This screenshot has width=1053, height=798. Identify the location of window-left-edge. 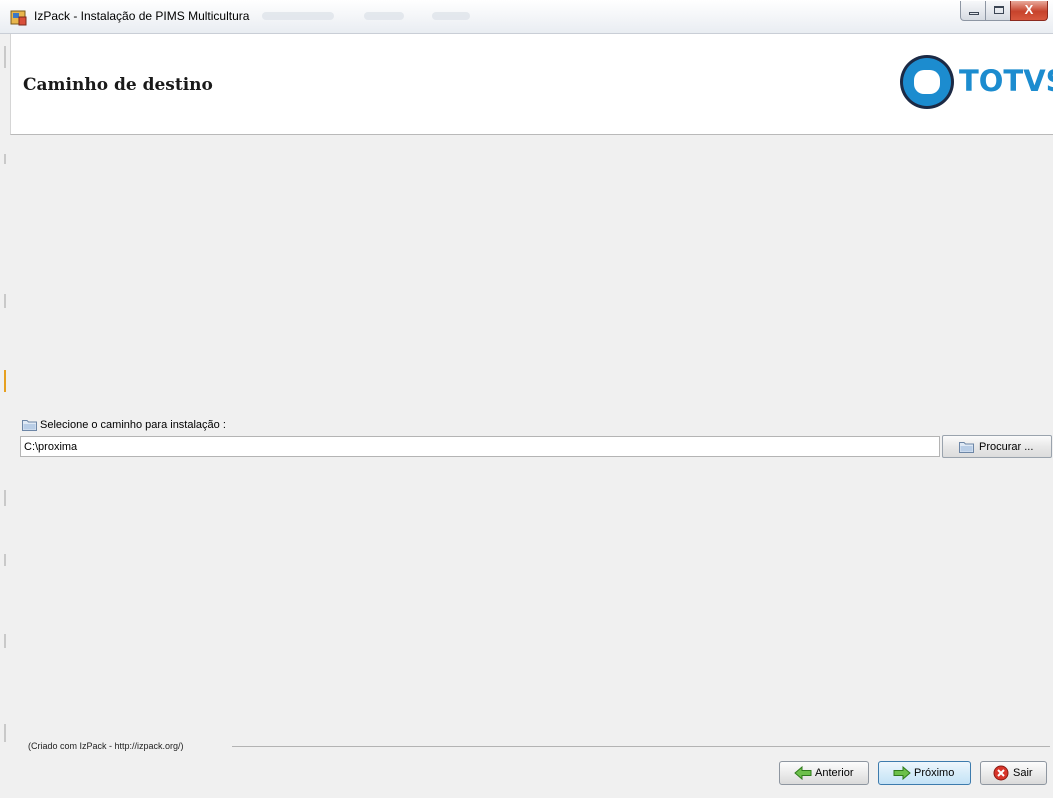
(5, 416).